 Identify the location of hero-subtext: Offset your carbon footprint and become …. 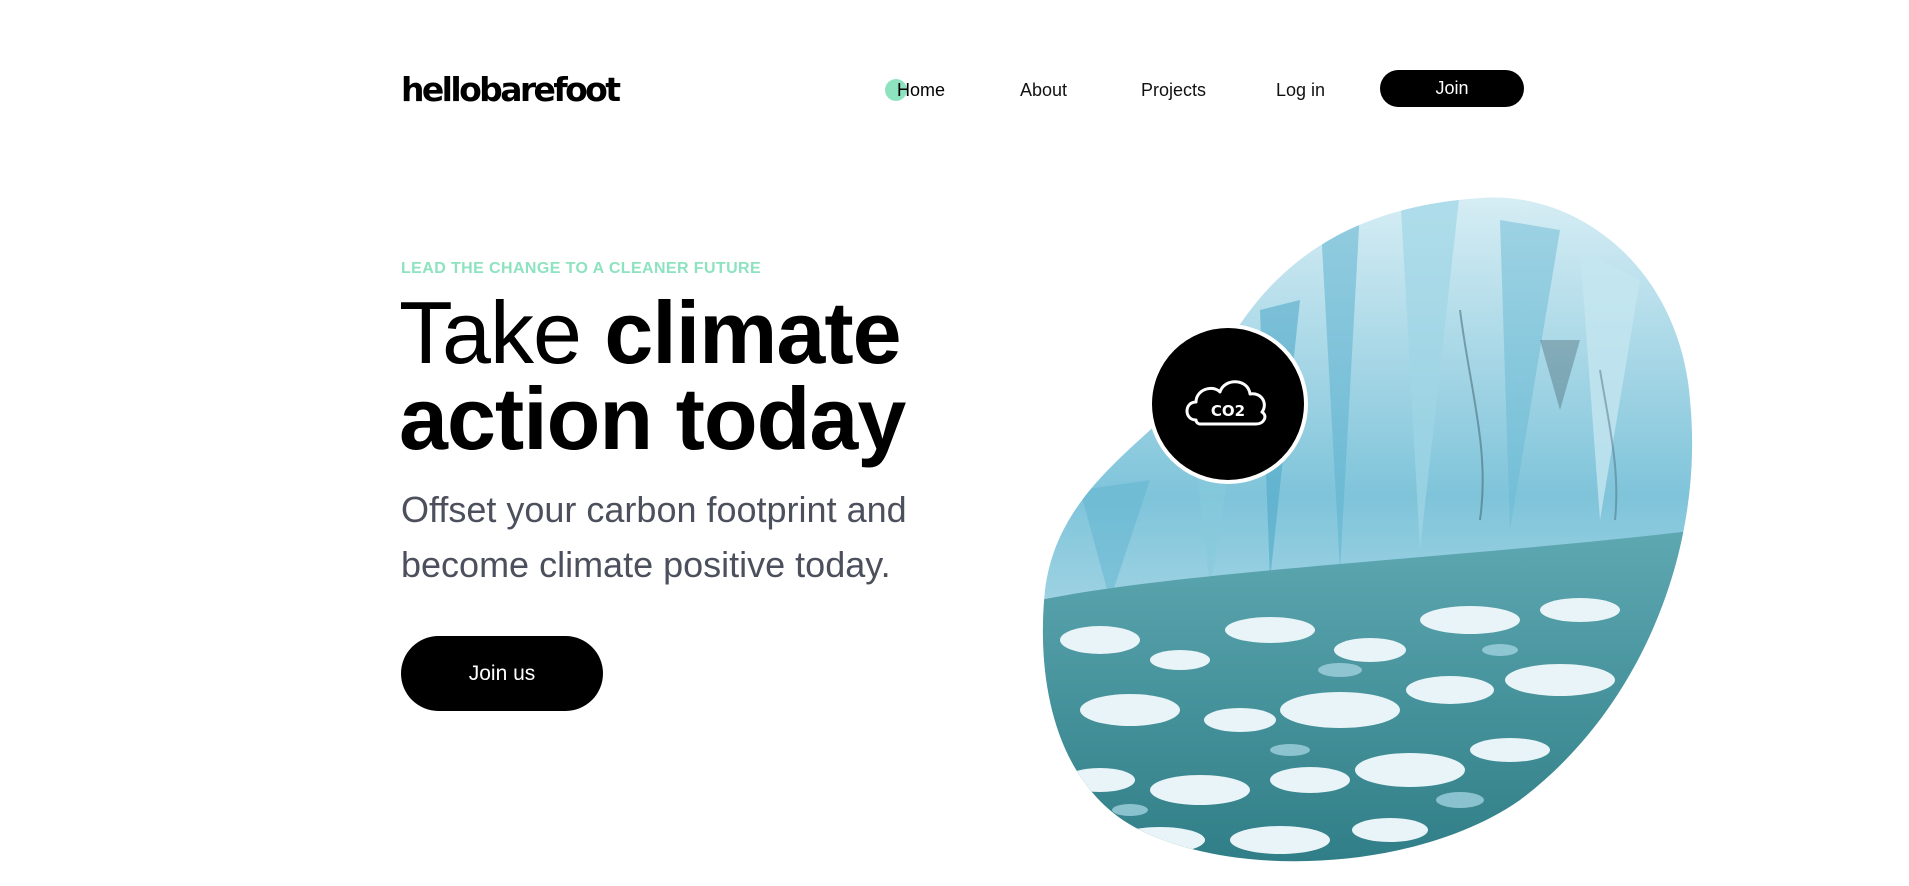
(654, 537).